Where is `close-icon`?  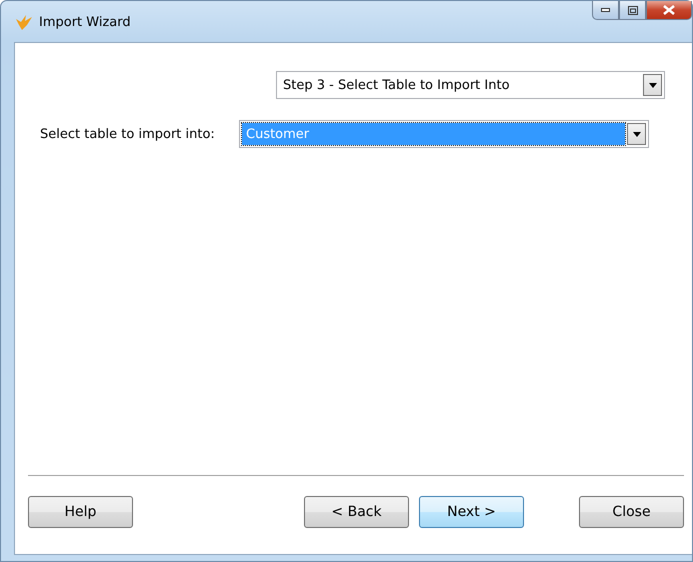
close-icon is located at coordinates (669, 10).